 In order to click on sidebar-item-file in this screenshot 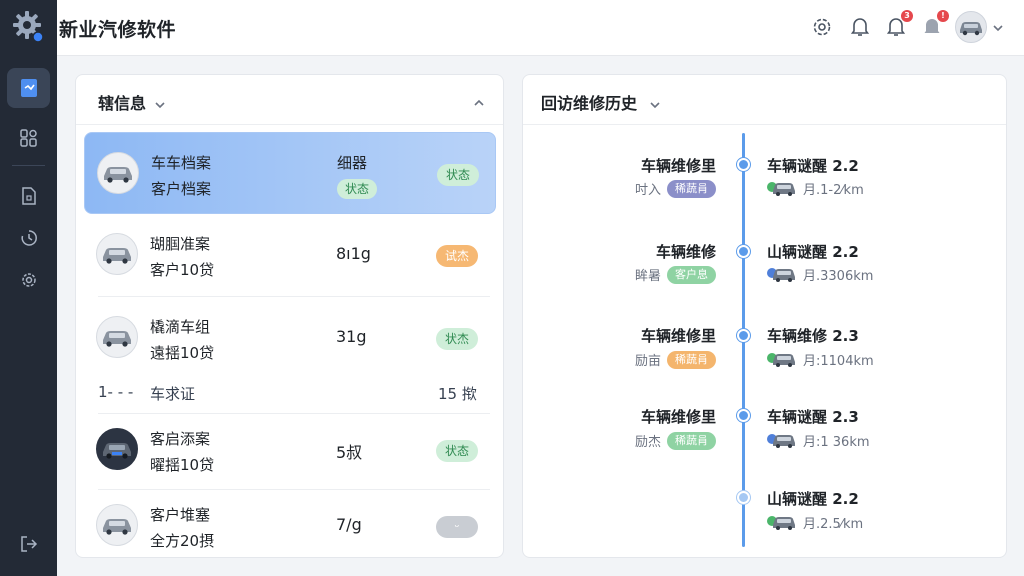, I will do `click(28, 196)`.